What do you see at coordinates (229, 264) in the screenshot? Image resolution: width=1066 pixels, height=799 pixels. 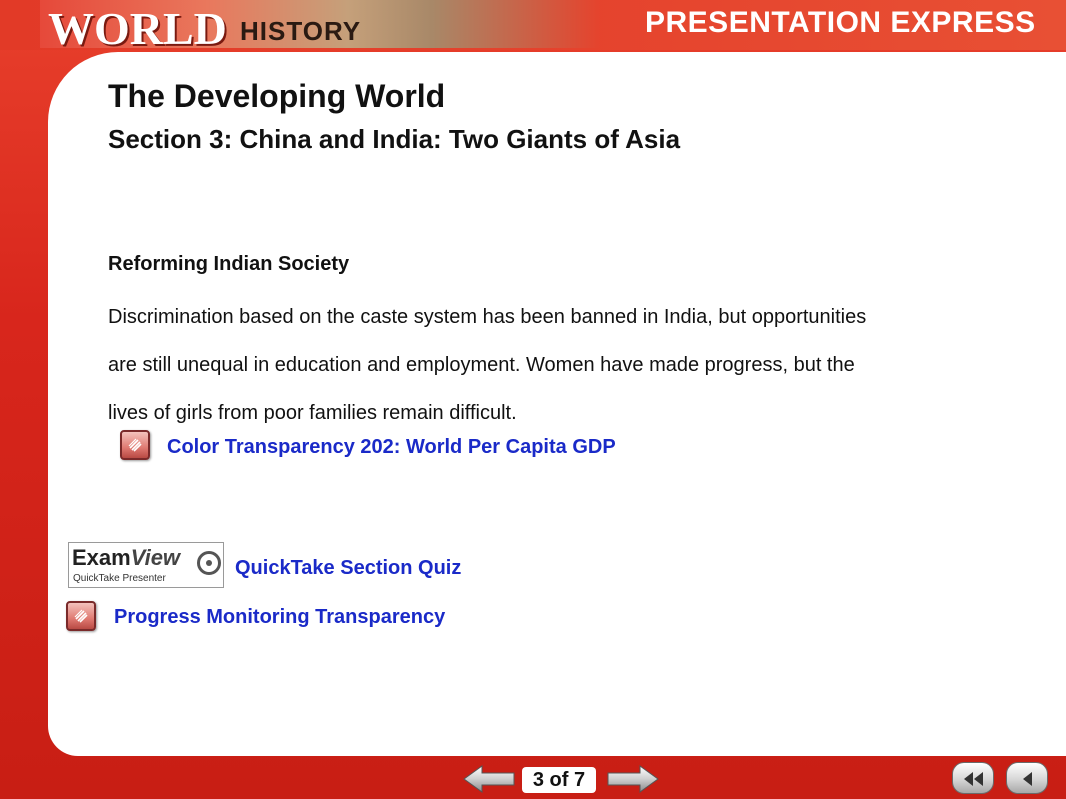 I see `section-heading: Reforming Indian Society` at bounding box center [229, 264].